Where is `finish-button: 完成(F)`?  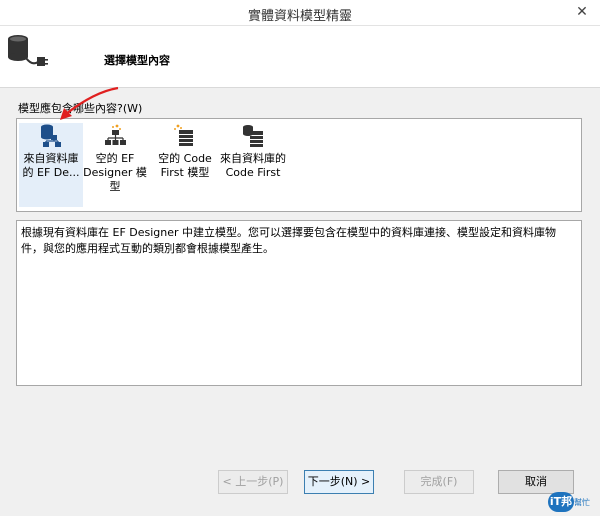 finish-button: 完成(F) is located at coordinates (439, 482).